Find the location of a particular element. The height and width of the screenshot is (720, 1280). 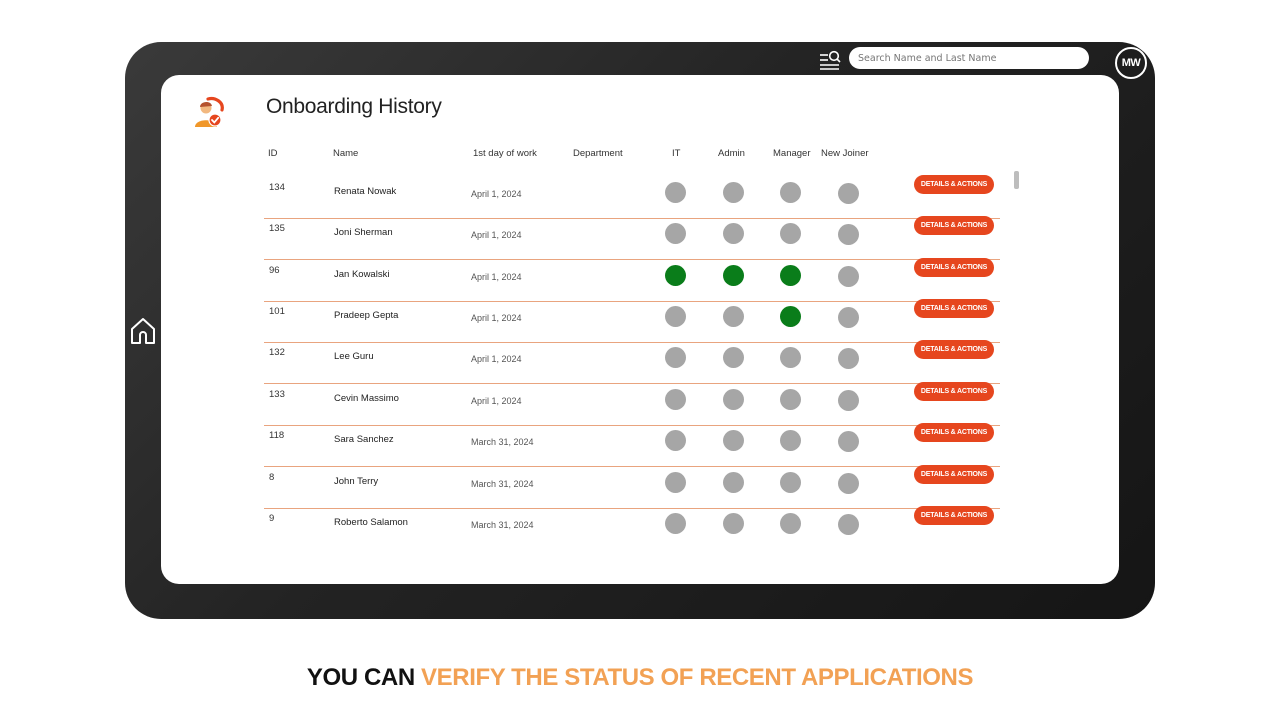

caption-lead: YOU CAN is located at coordinates (364, 677).